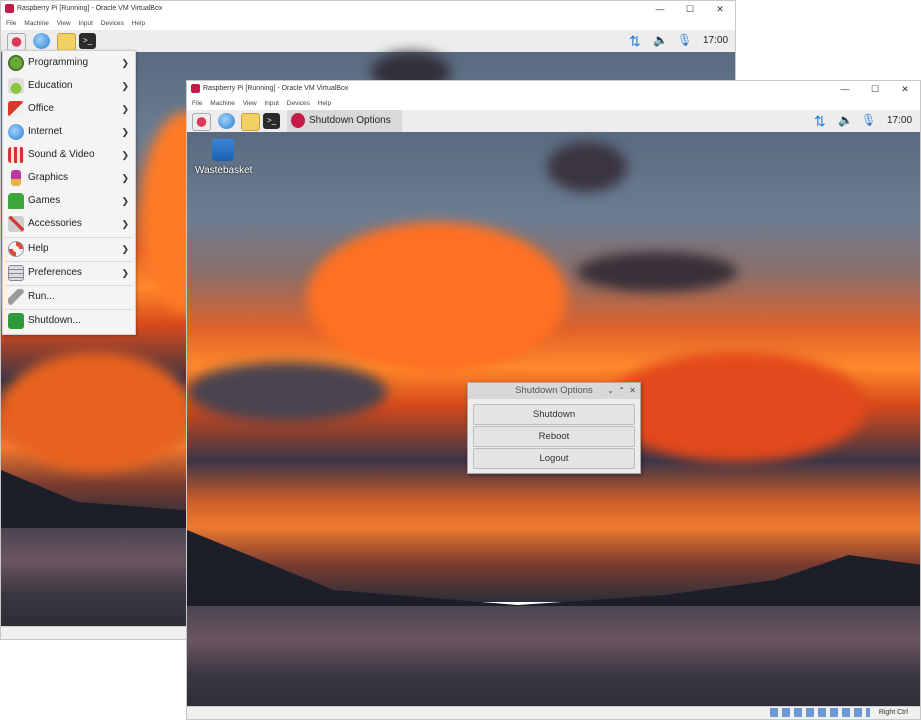  What do you see at coordinates (16, 178) in the screenshot?
I see `graphics-icon` at bounding box center [16, 178].